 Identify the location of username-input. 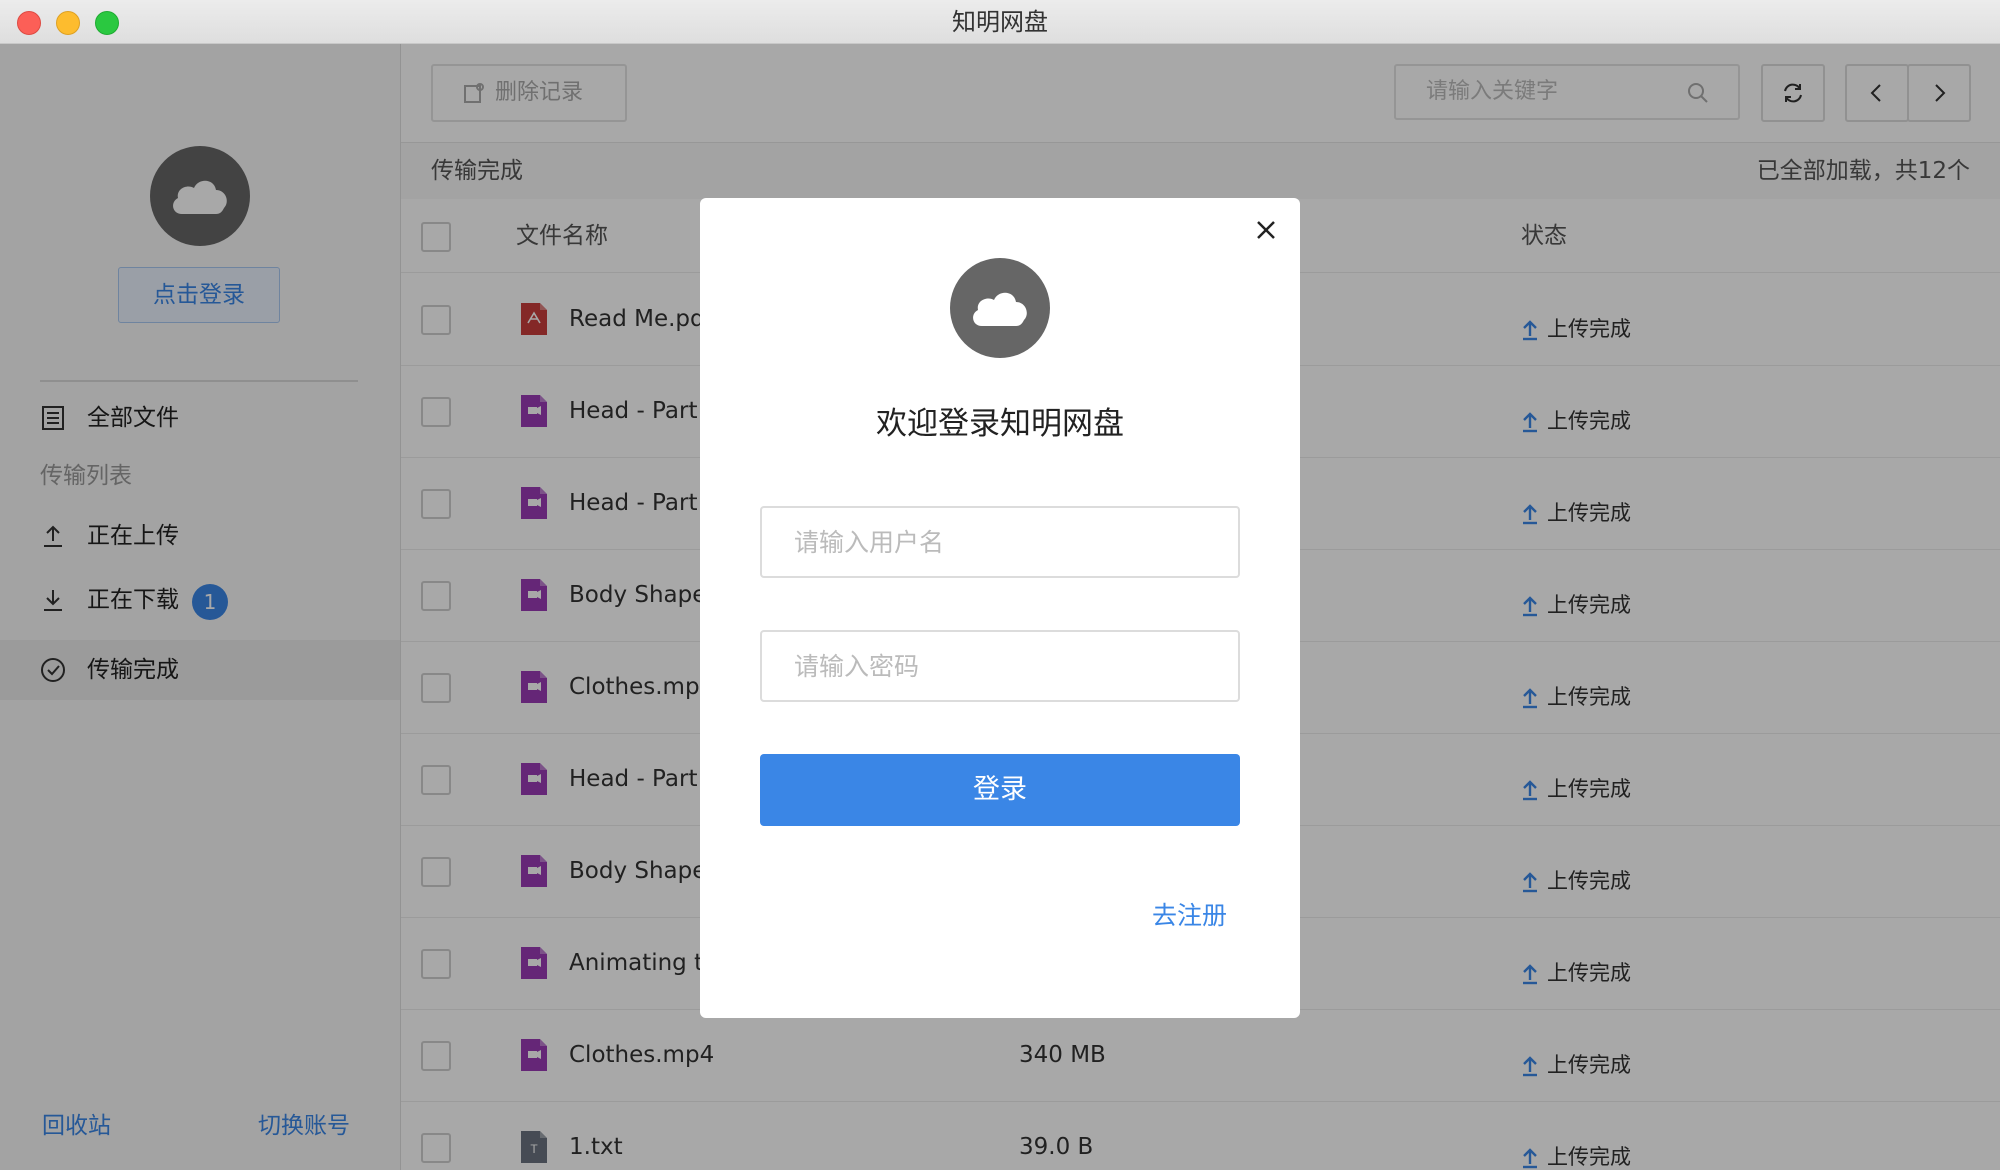
(998, 542).